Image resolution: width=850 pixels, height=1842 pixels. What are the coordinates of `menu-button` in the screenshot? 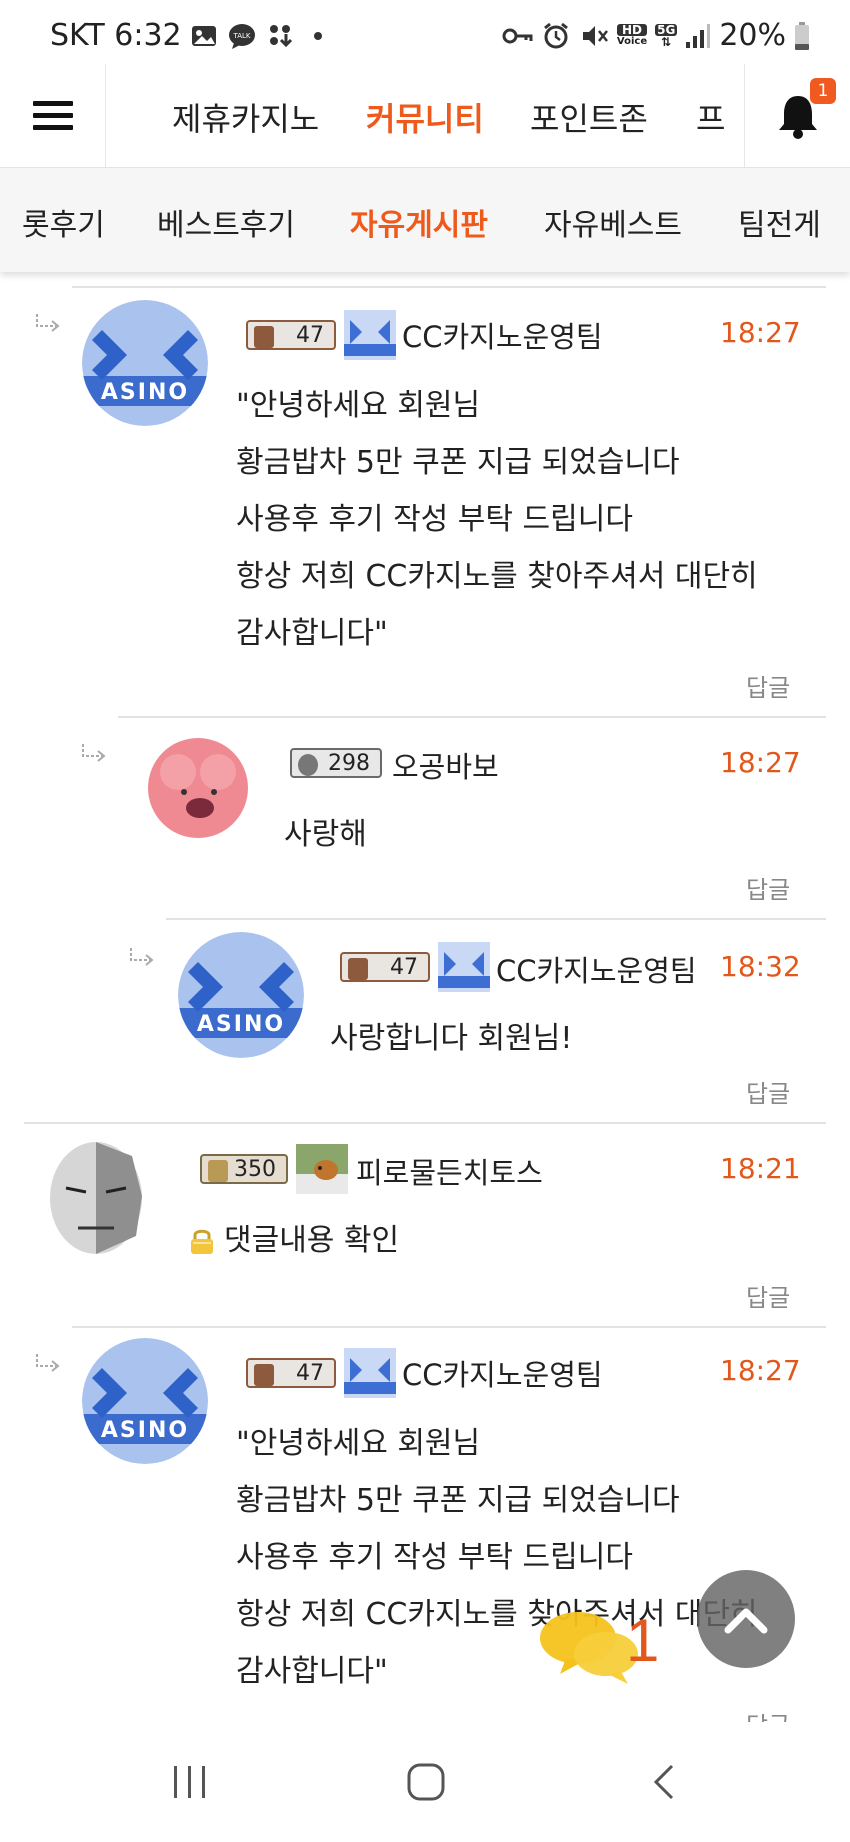 It's located at (53, 116).